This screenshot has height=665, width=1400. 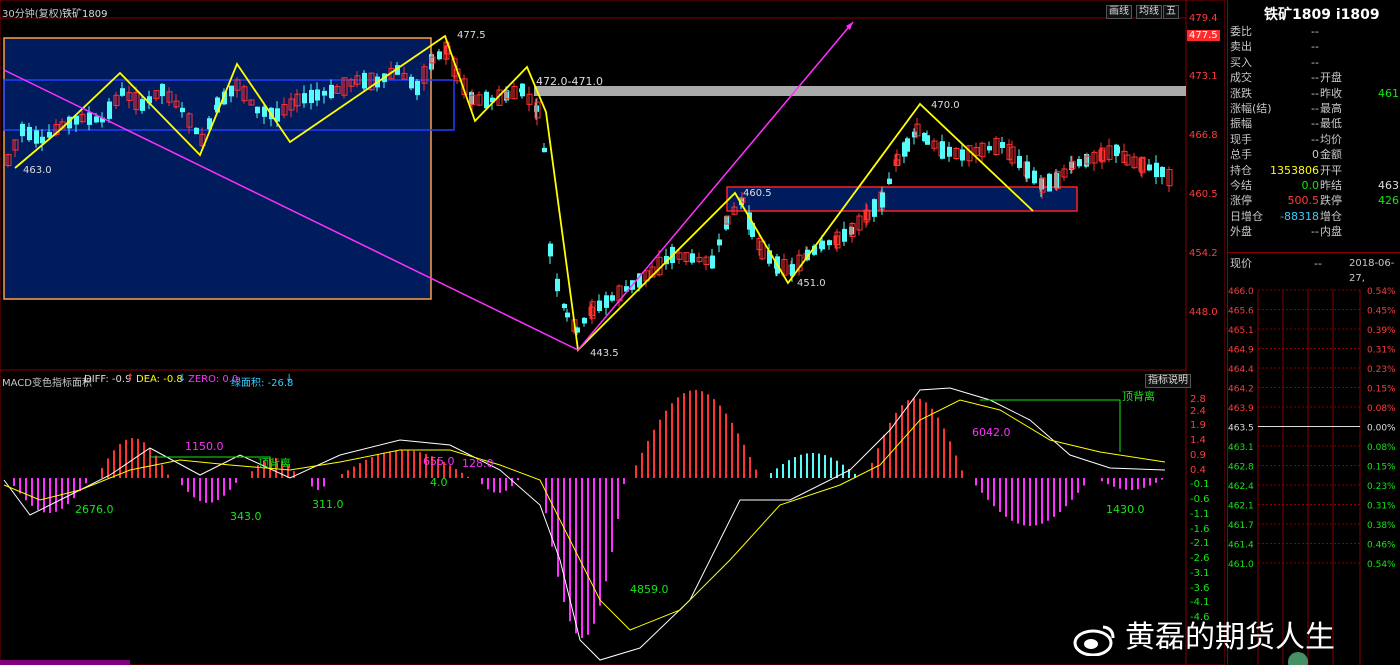 What do you see at coordinates (1314, 216) in the screenshot?
I see `quote-row: 日增仓 -88318 增仓` at bounding box center [1314, 216].